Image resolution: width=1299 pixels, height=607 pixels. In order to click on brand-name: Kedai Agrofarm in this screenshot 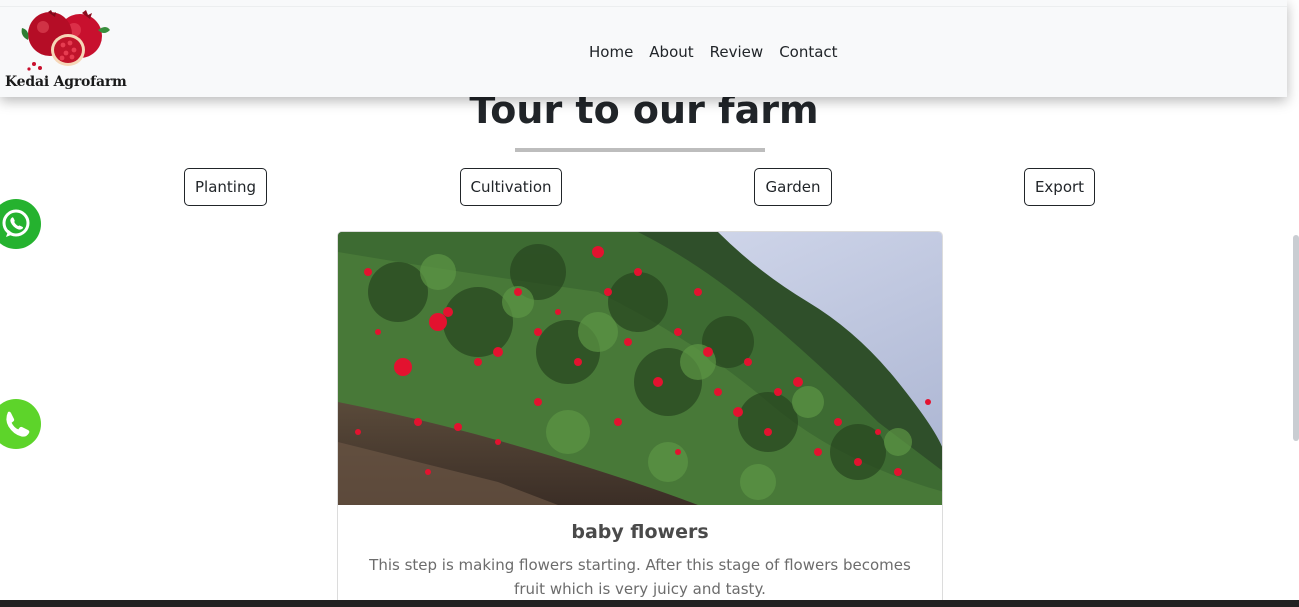, I will do `click(66, 82)`.